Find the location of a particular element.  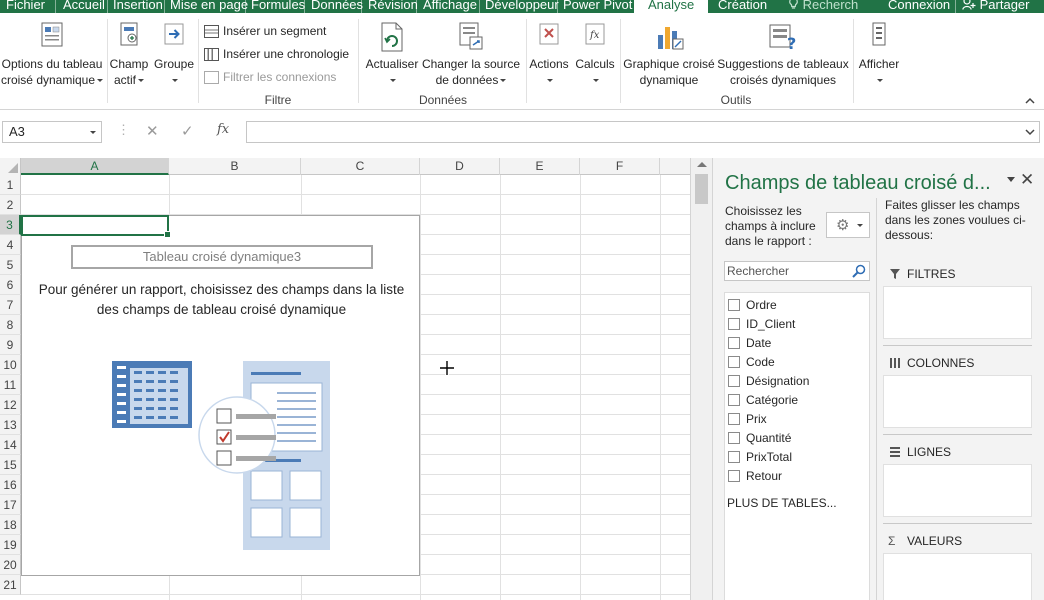

row-header: 18 is located at coordinates (10, 525).